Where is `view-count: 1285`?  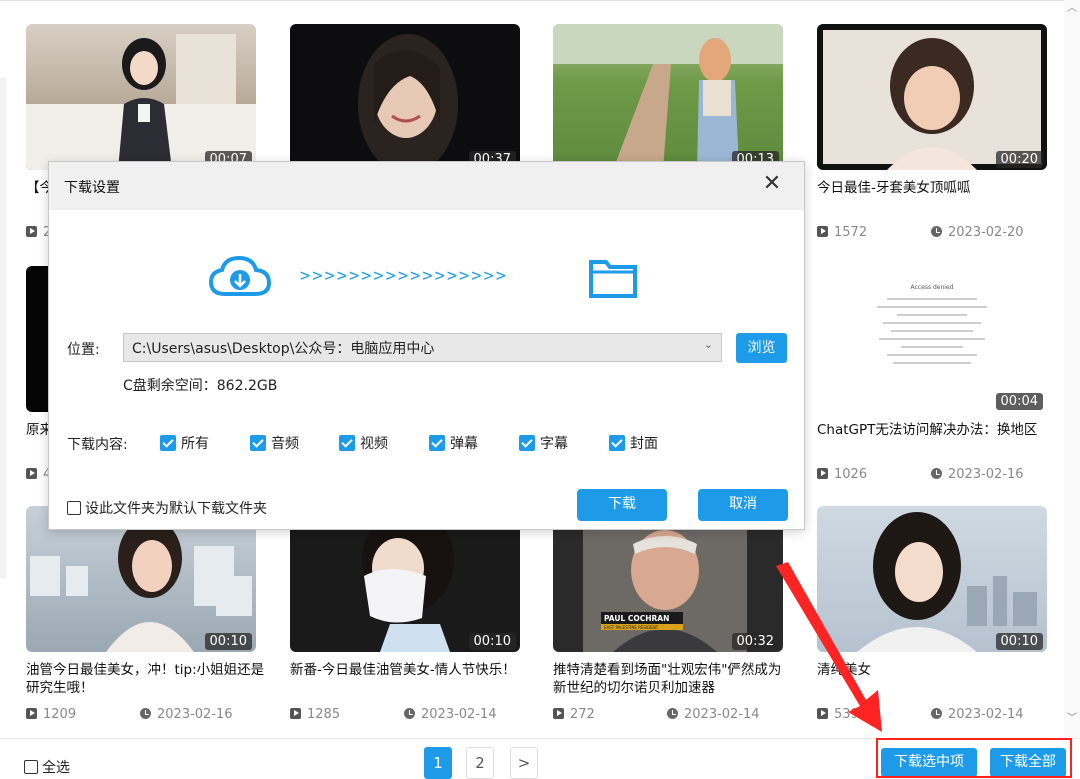 view-count: 1285 is located at coordinates (315, 714).